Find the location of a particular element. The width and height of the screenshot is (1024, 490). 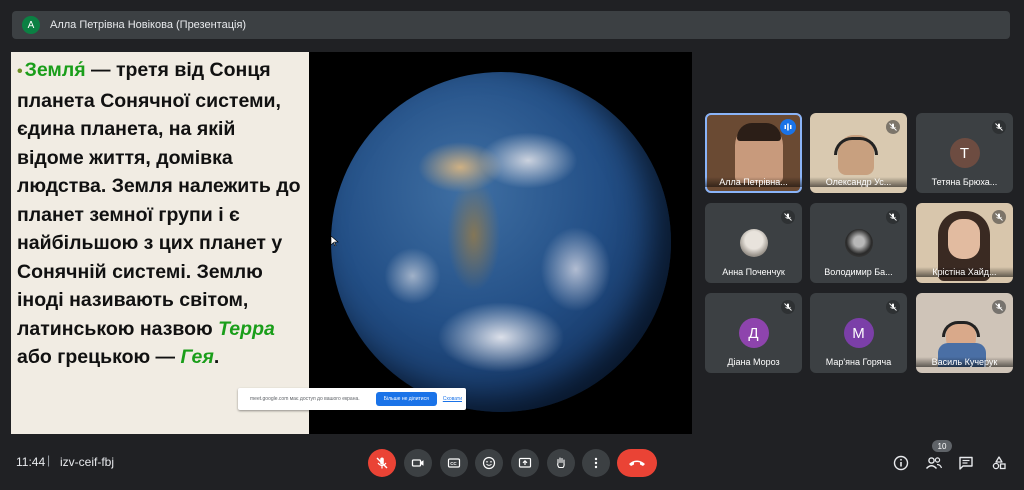

participant-tile: Василь Кучерук is located at coordinates (964, 333).